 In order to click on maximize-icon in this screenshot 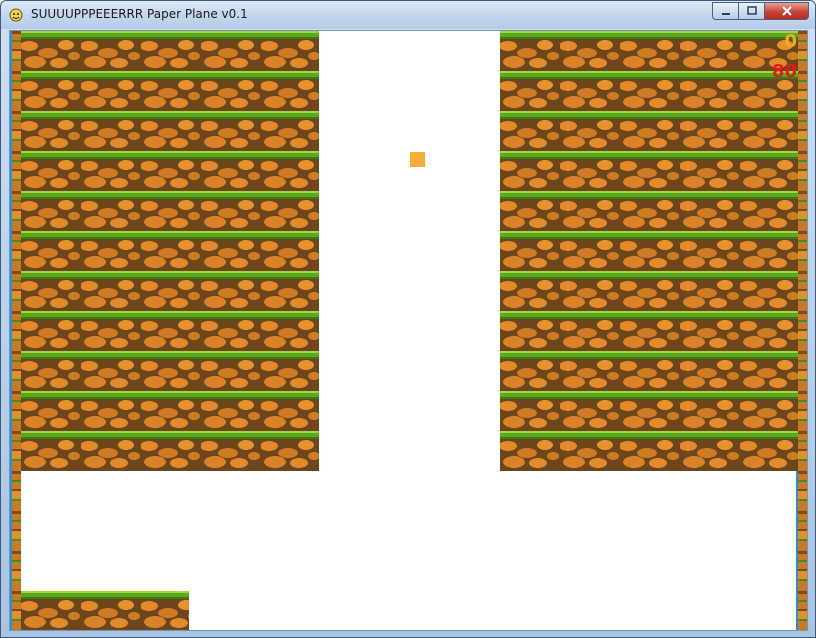, I will do `click(751, 10)`.